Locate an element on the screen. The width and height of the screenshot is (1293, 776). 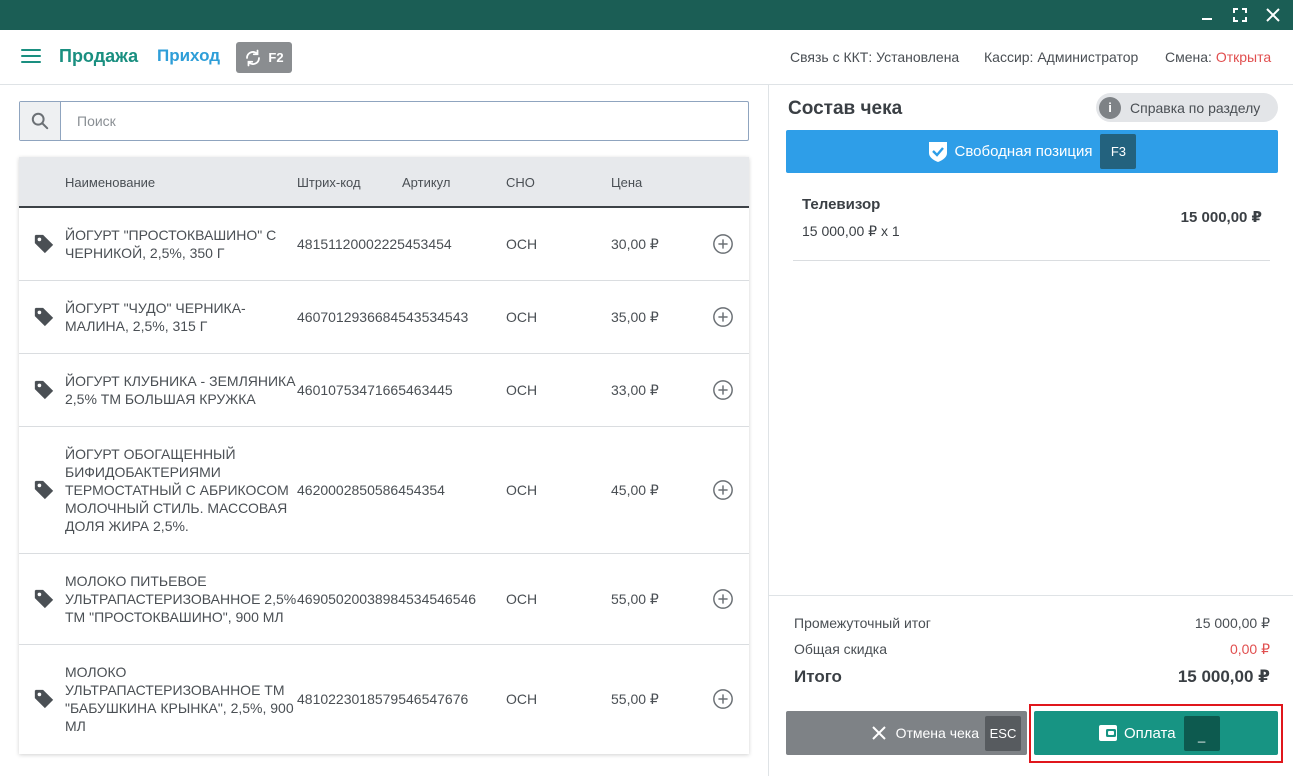
product-price: 35,00 ₽ is located at coordinates (635, 317).